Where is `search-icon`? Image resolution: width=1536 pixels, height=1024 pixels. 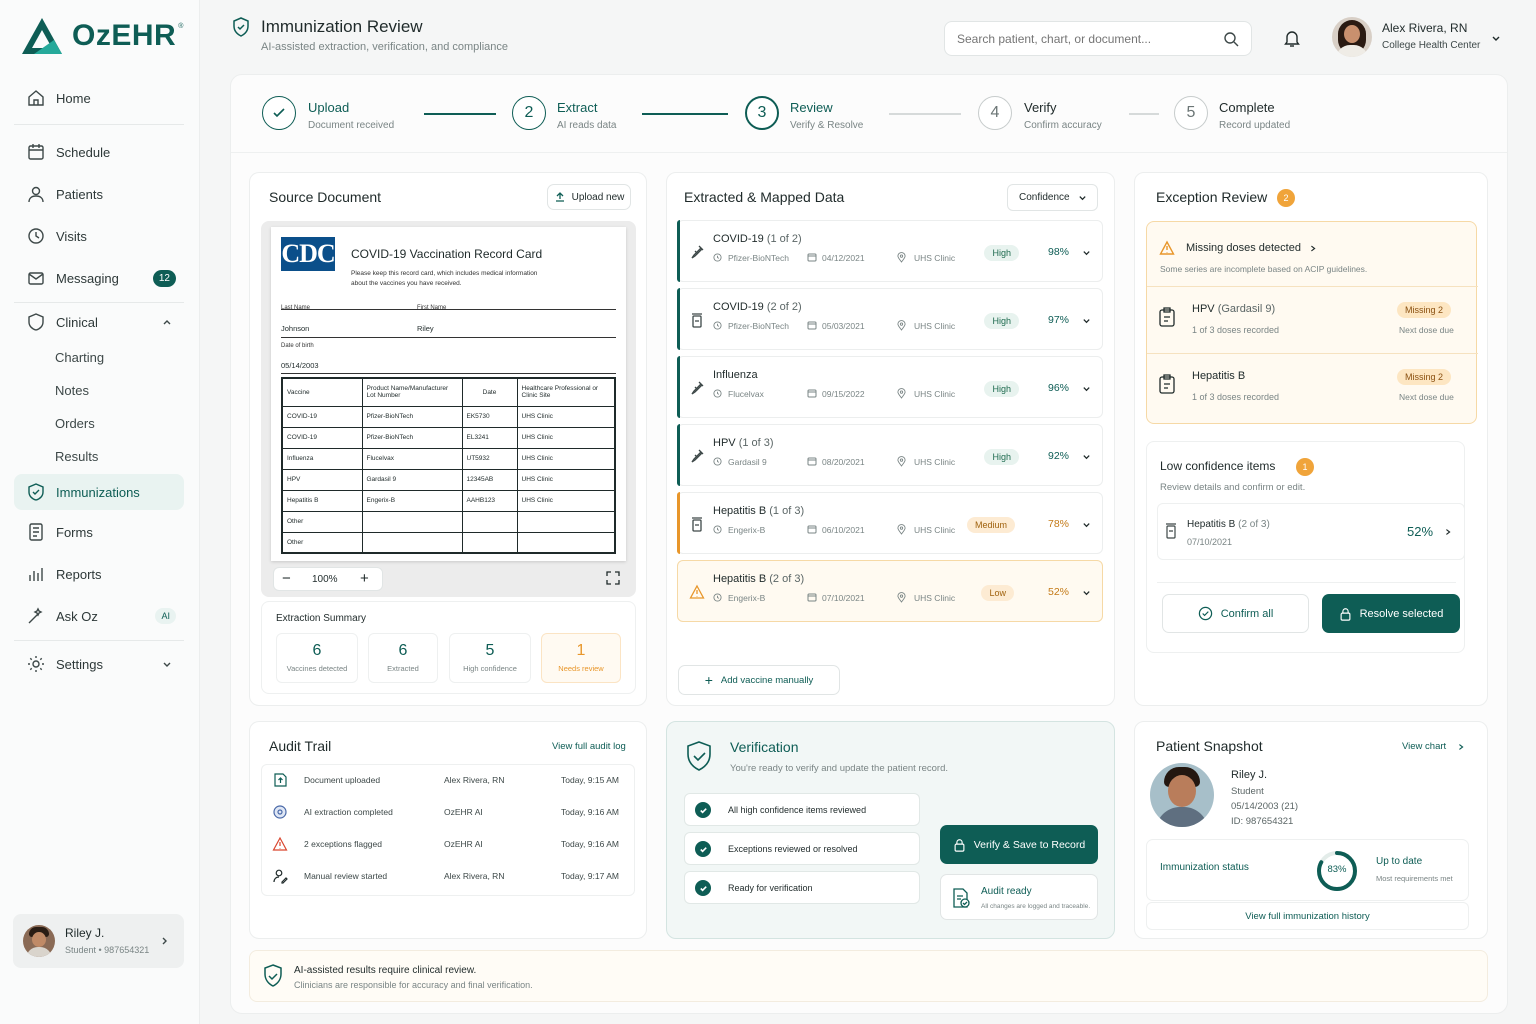
search-icon is located at coordinates (1231, 39).